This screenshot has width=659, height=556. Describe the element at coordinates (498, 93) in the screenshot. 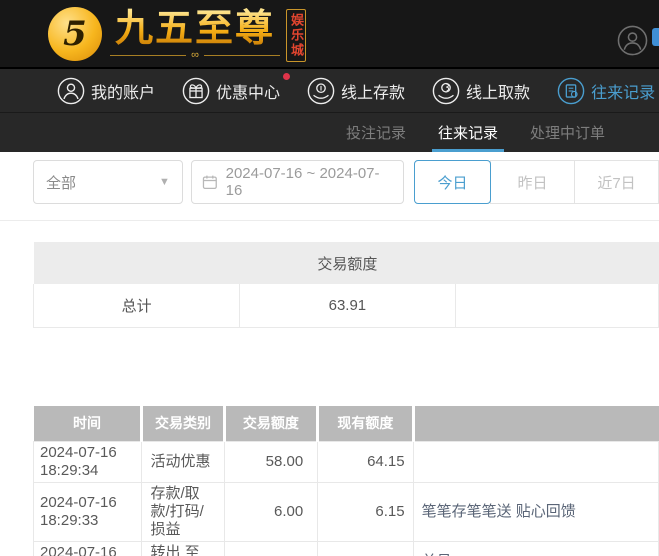

I see `nav-label: 线上取款` at that location.